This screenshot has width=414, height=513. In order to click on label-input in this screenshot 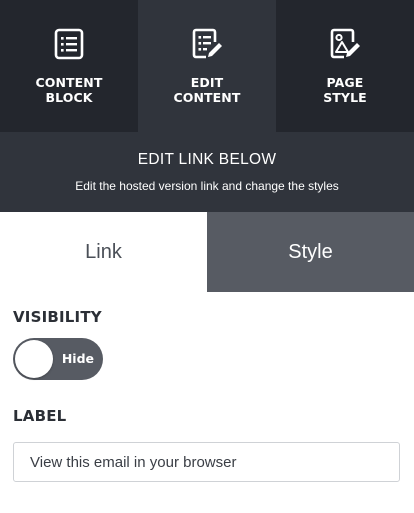, I will do `click(206, 462)`.